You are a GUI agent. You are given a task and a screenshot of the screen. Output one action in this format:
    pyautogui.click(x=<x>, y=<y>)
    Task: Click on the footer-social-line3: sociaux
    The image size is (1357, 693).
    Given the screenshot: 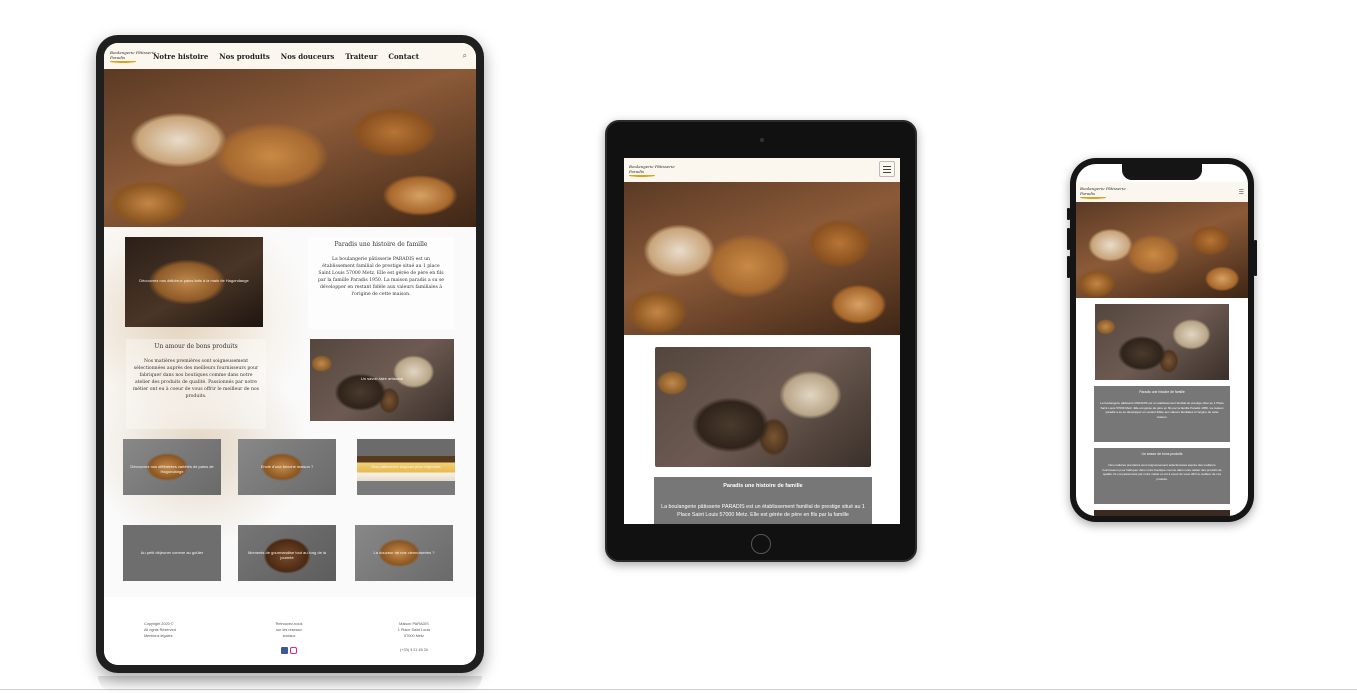 What is the action you would take?
    pyautogui.click(x=289, y=636)
    